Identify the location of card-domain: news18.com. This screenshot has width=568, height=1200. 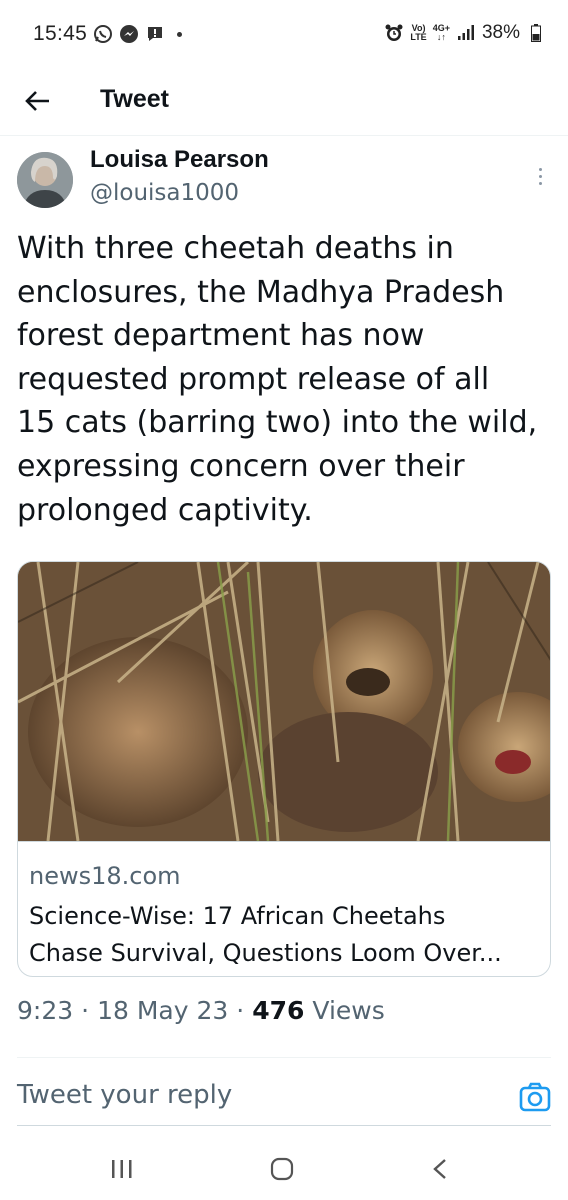
(105, 876).